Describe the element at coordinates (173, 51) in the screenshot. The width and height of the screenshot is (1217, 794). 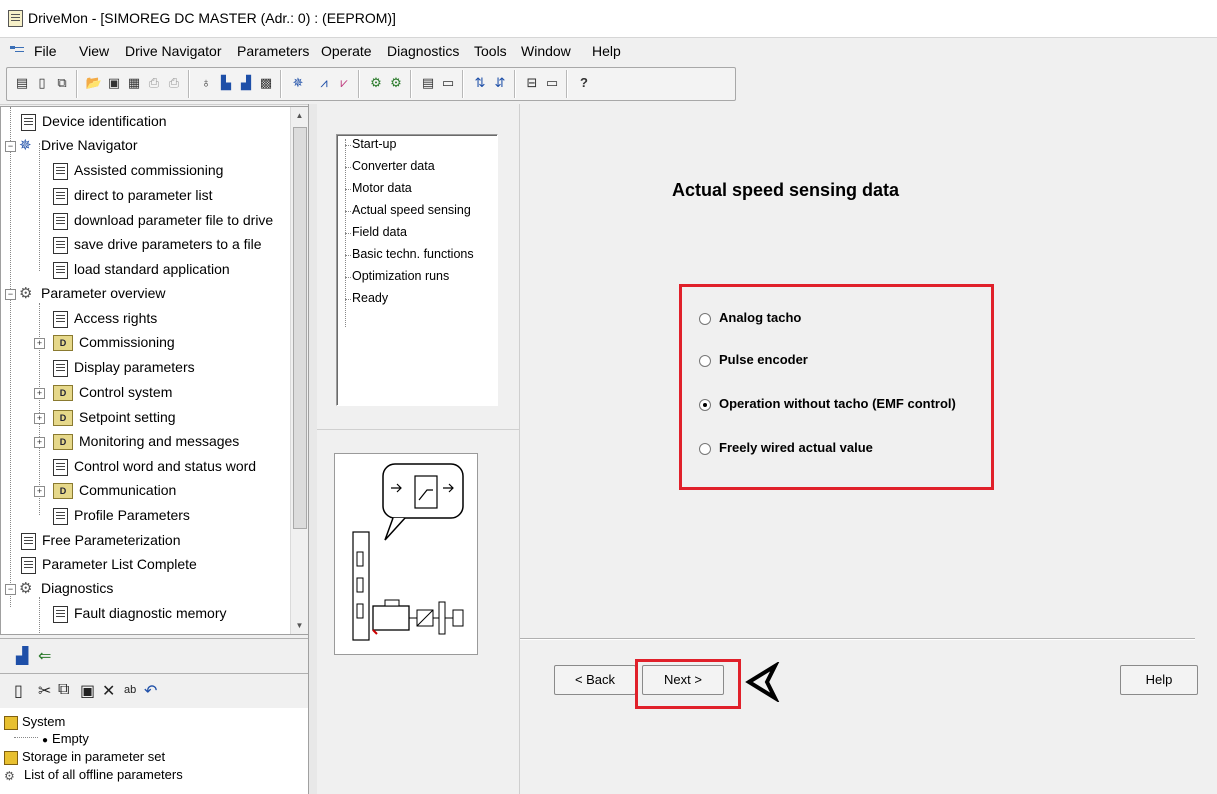
I see `menu-drive-navigator: Drive Navigator` at that location.